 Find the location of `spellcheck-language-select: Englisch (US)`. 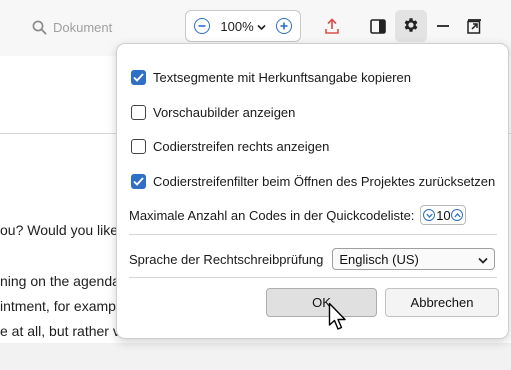

spellcheck-language-select: Englisch (US) is located at coordinates (414, 259).